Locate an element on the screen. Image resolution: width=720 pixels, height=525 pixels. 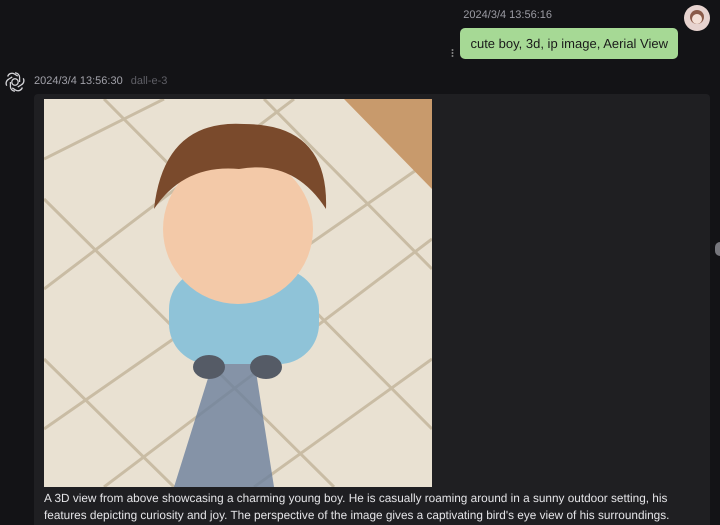
message-time: 2024/3/4 13:56:30 is located at coordinates (78, 81).